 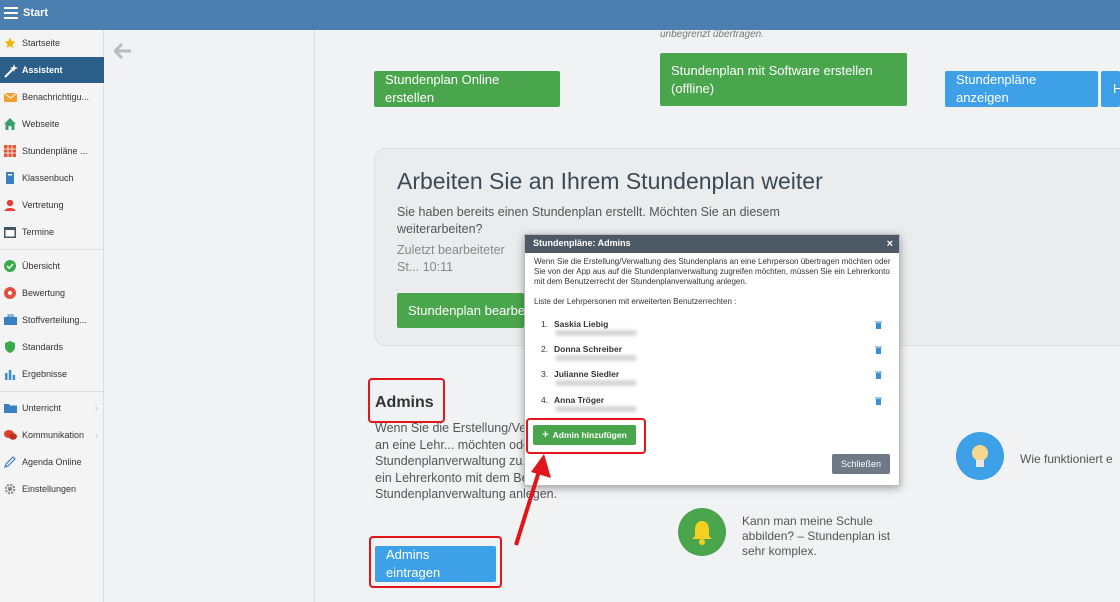 I want to click on sidebar-item-label: Unterricht, so click(x=42, y=408).